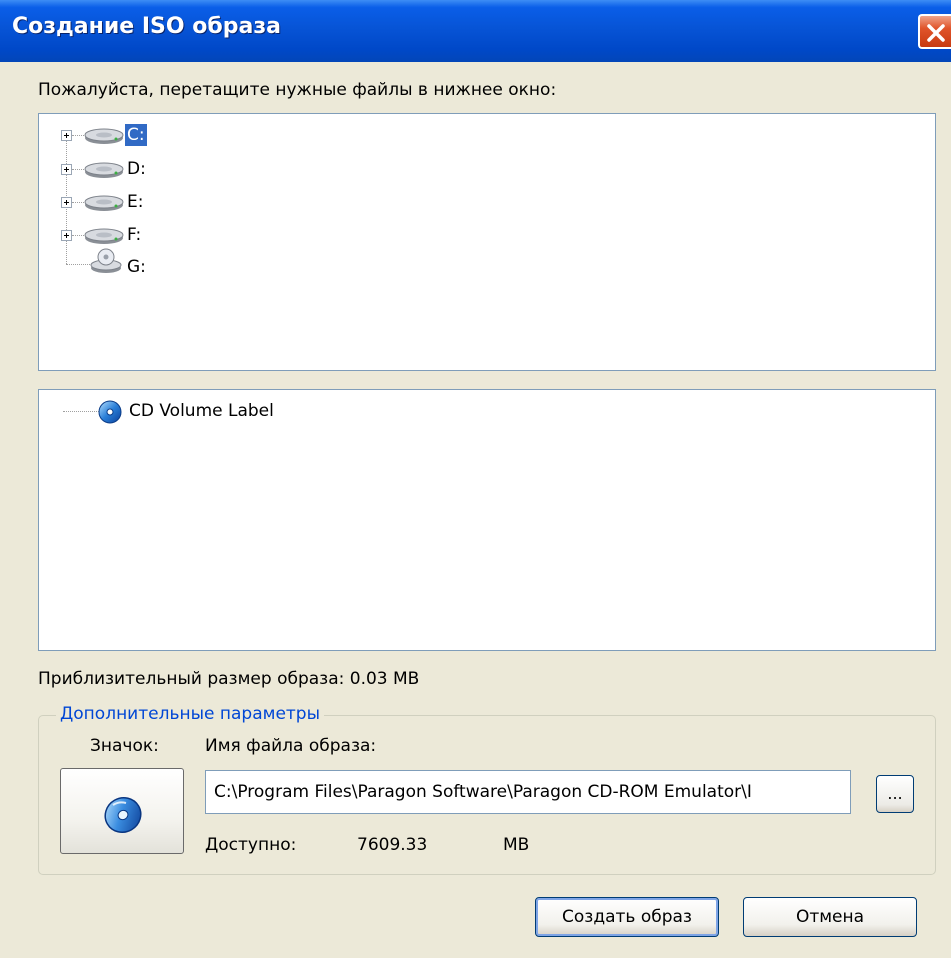 The width and height of the screenshot is (951, 958). I want to click on drive-label-g: G:, so click(136, 267).